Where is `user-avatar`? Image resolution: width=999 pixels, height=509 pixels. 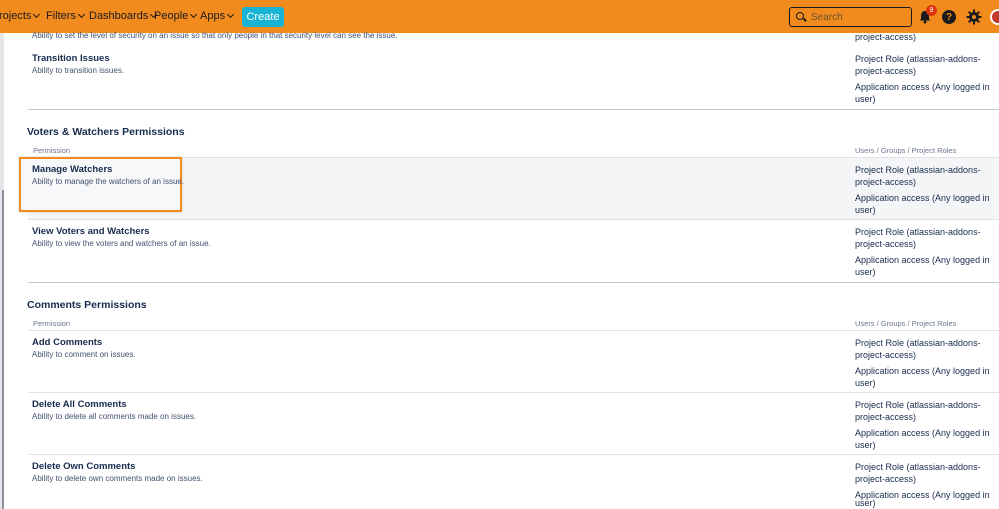 user-avatar is located at coordinates (994, 17).